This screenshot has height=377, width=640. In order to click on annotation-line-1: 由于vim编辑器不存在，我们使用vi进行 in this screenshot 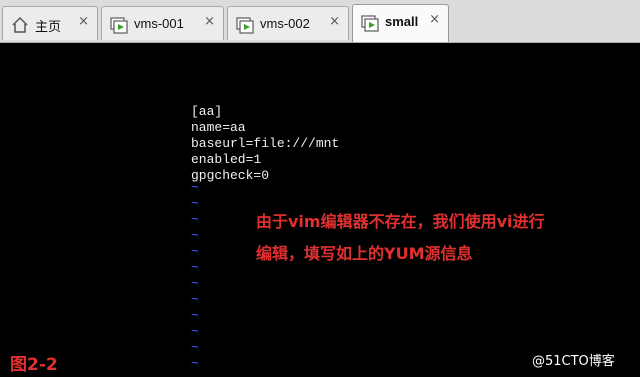, I will do `click(400, 221)`.